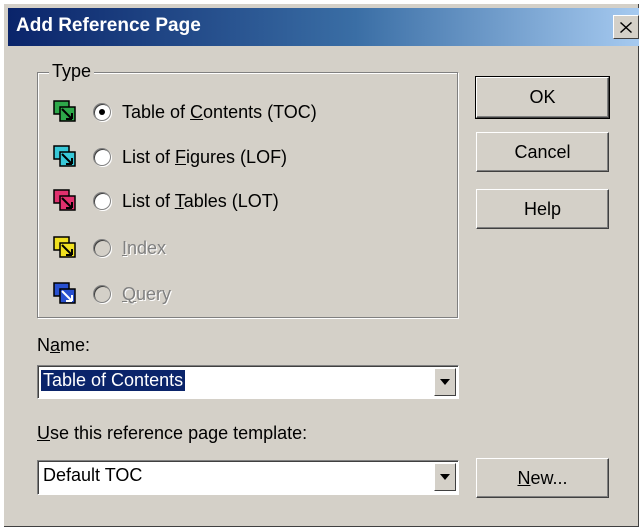 Image resolution: width=639 pixels, height=527 pixels. I want to click on title-bar: Add Reference Page, so click(323, 27).